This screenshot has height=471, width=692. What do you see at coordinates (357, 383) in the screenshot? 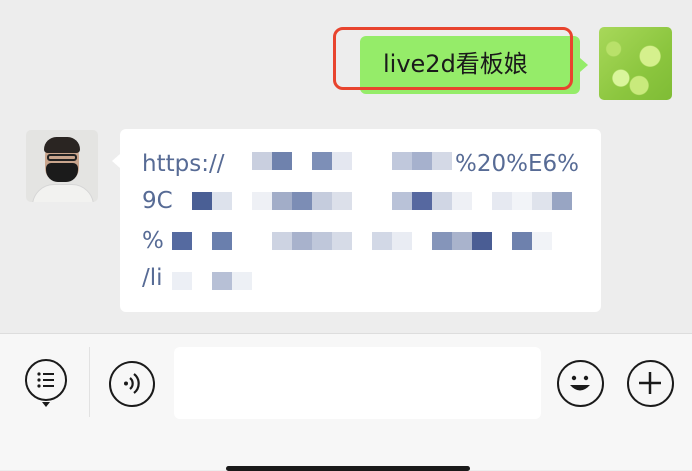
I see `message-input` at bounding box center [357, 383].